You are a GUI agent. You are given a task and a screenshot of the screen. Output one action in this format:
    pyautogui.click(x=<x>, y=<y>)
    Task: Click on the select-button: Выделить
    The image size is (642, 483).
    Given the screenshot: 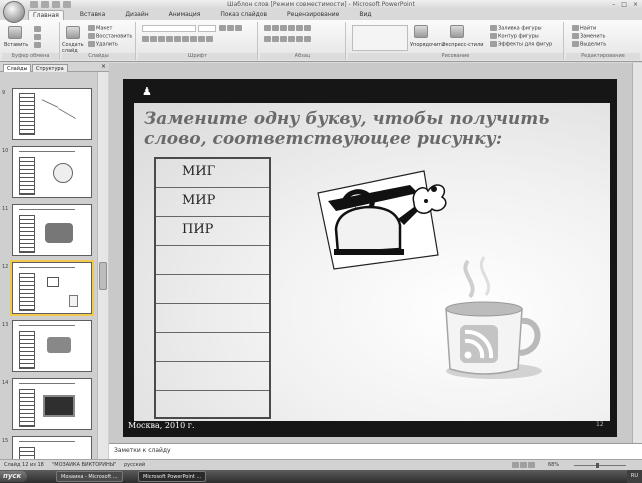 What is the action you would take?
    pyautogui.click(x=589, y=44)
    